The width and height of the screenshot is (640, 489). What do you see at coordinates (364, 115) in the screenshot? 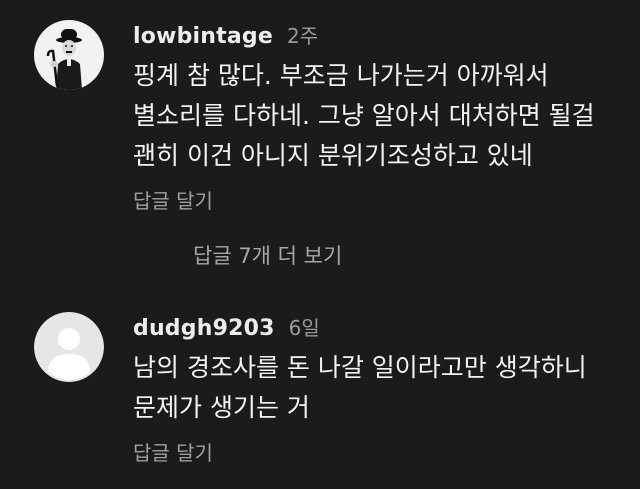
I see `comment-text-line: 별소리를 다하네. 그냥 알아서 대처하면 될걸` at bounding box center [364, 115].